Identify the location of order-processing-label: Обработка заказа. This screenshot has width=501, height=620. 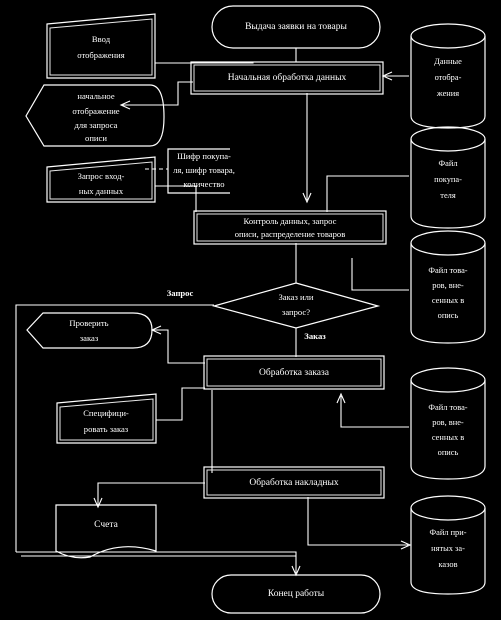
(294, 372).